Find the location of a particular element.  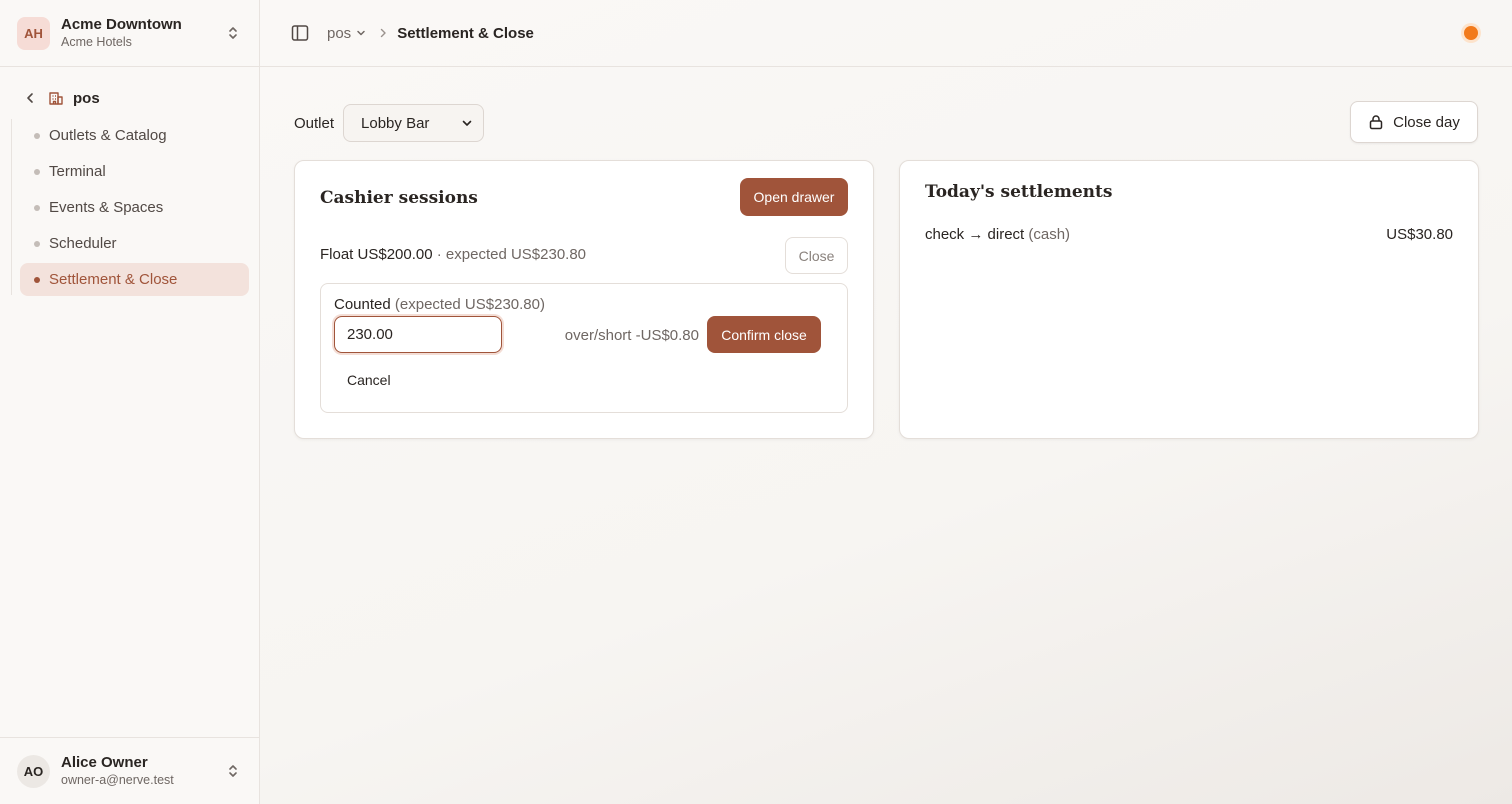

close-day-button: Close day is located at coordinates (1414, 122).